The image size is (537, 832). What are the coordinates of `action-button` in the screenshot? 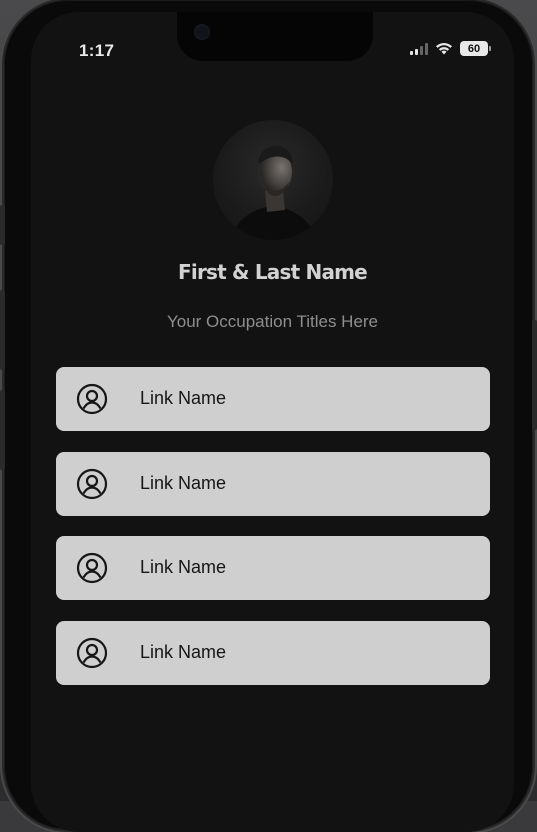 It's located at (2, 225).